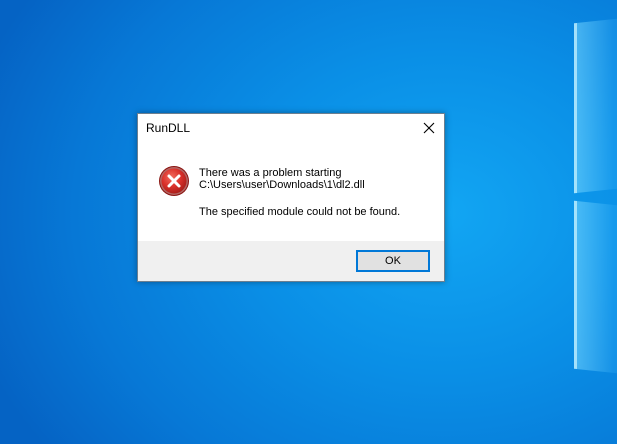 The width and height of the screenshot is (617, 444). I want to click on error-message-path: C:\Users\user\Downloads\1\dl2.dll, so click(282, 185).